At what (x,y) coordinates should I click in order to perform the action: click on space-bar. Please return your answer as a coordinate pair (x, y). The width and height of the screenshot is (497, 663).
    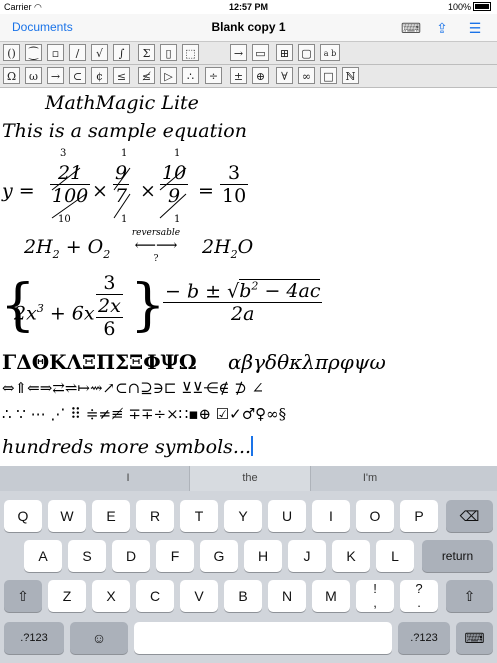
    Looking at the image, I should click on (263, 638).